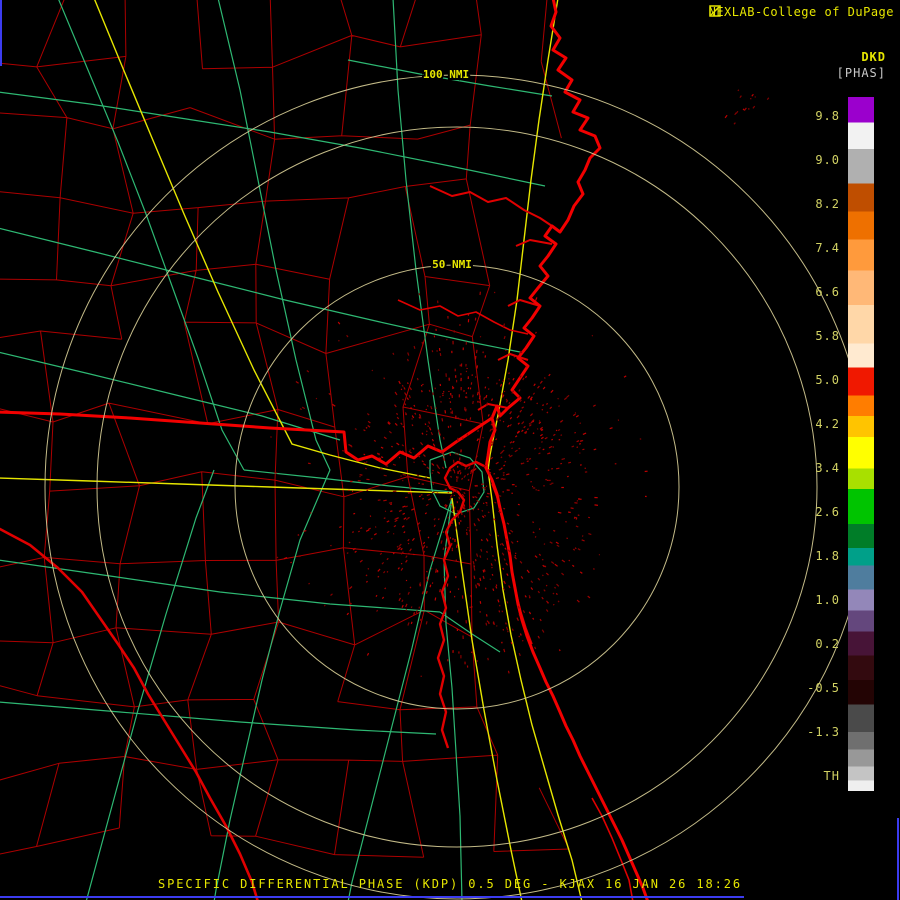 This screenshot has width=900, height=900. I want to click on colorbar-bottom-label: TH, so click(831, 776).